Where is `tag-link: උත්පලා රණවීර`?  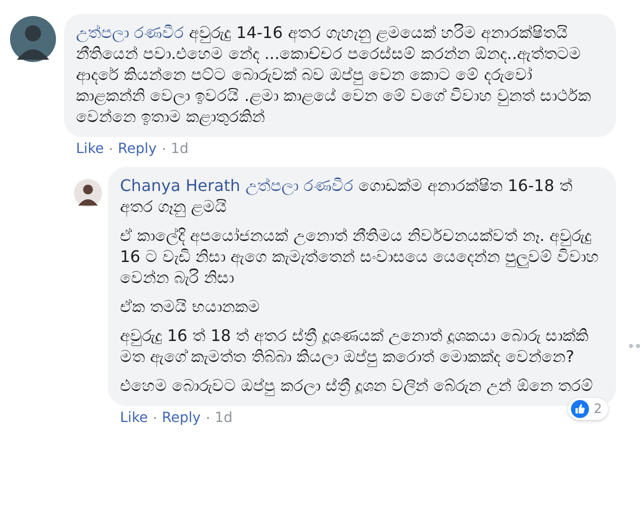
tag-link: උත්පලා රණවීර is located at coordinates (299, 185).